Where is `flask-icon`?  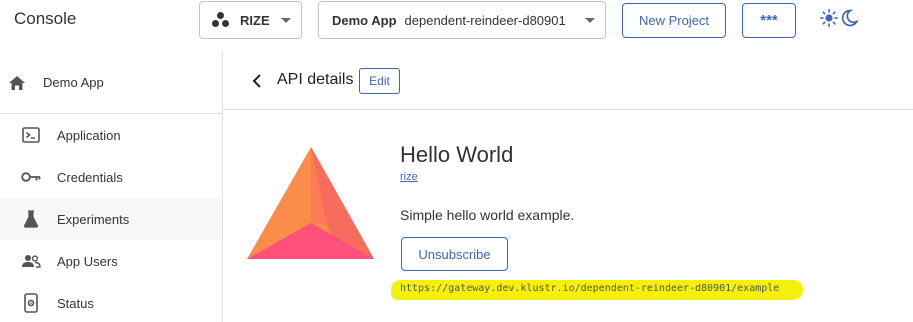
flask-icon is located at coordinates (31, 219).